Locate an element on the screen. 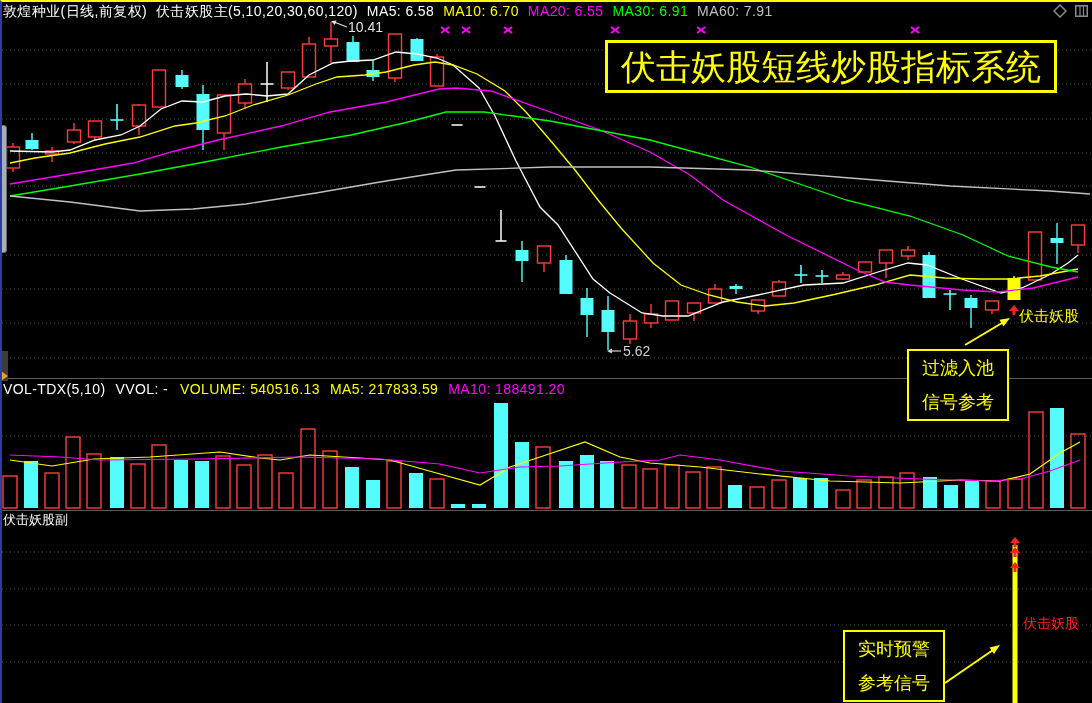 The image size is (1092, 703). price-label: 5.62 is located at coordinates (637, 351).